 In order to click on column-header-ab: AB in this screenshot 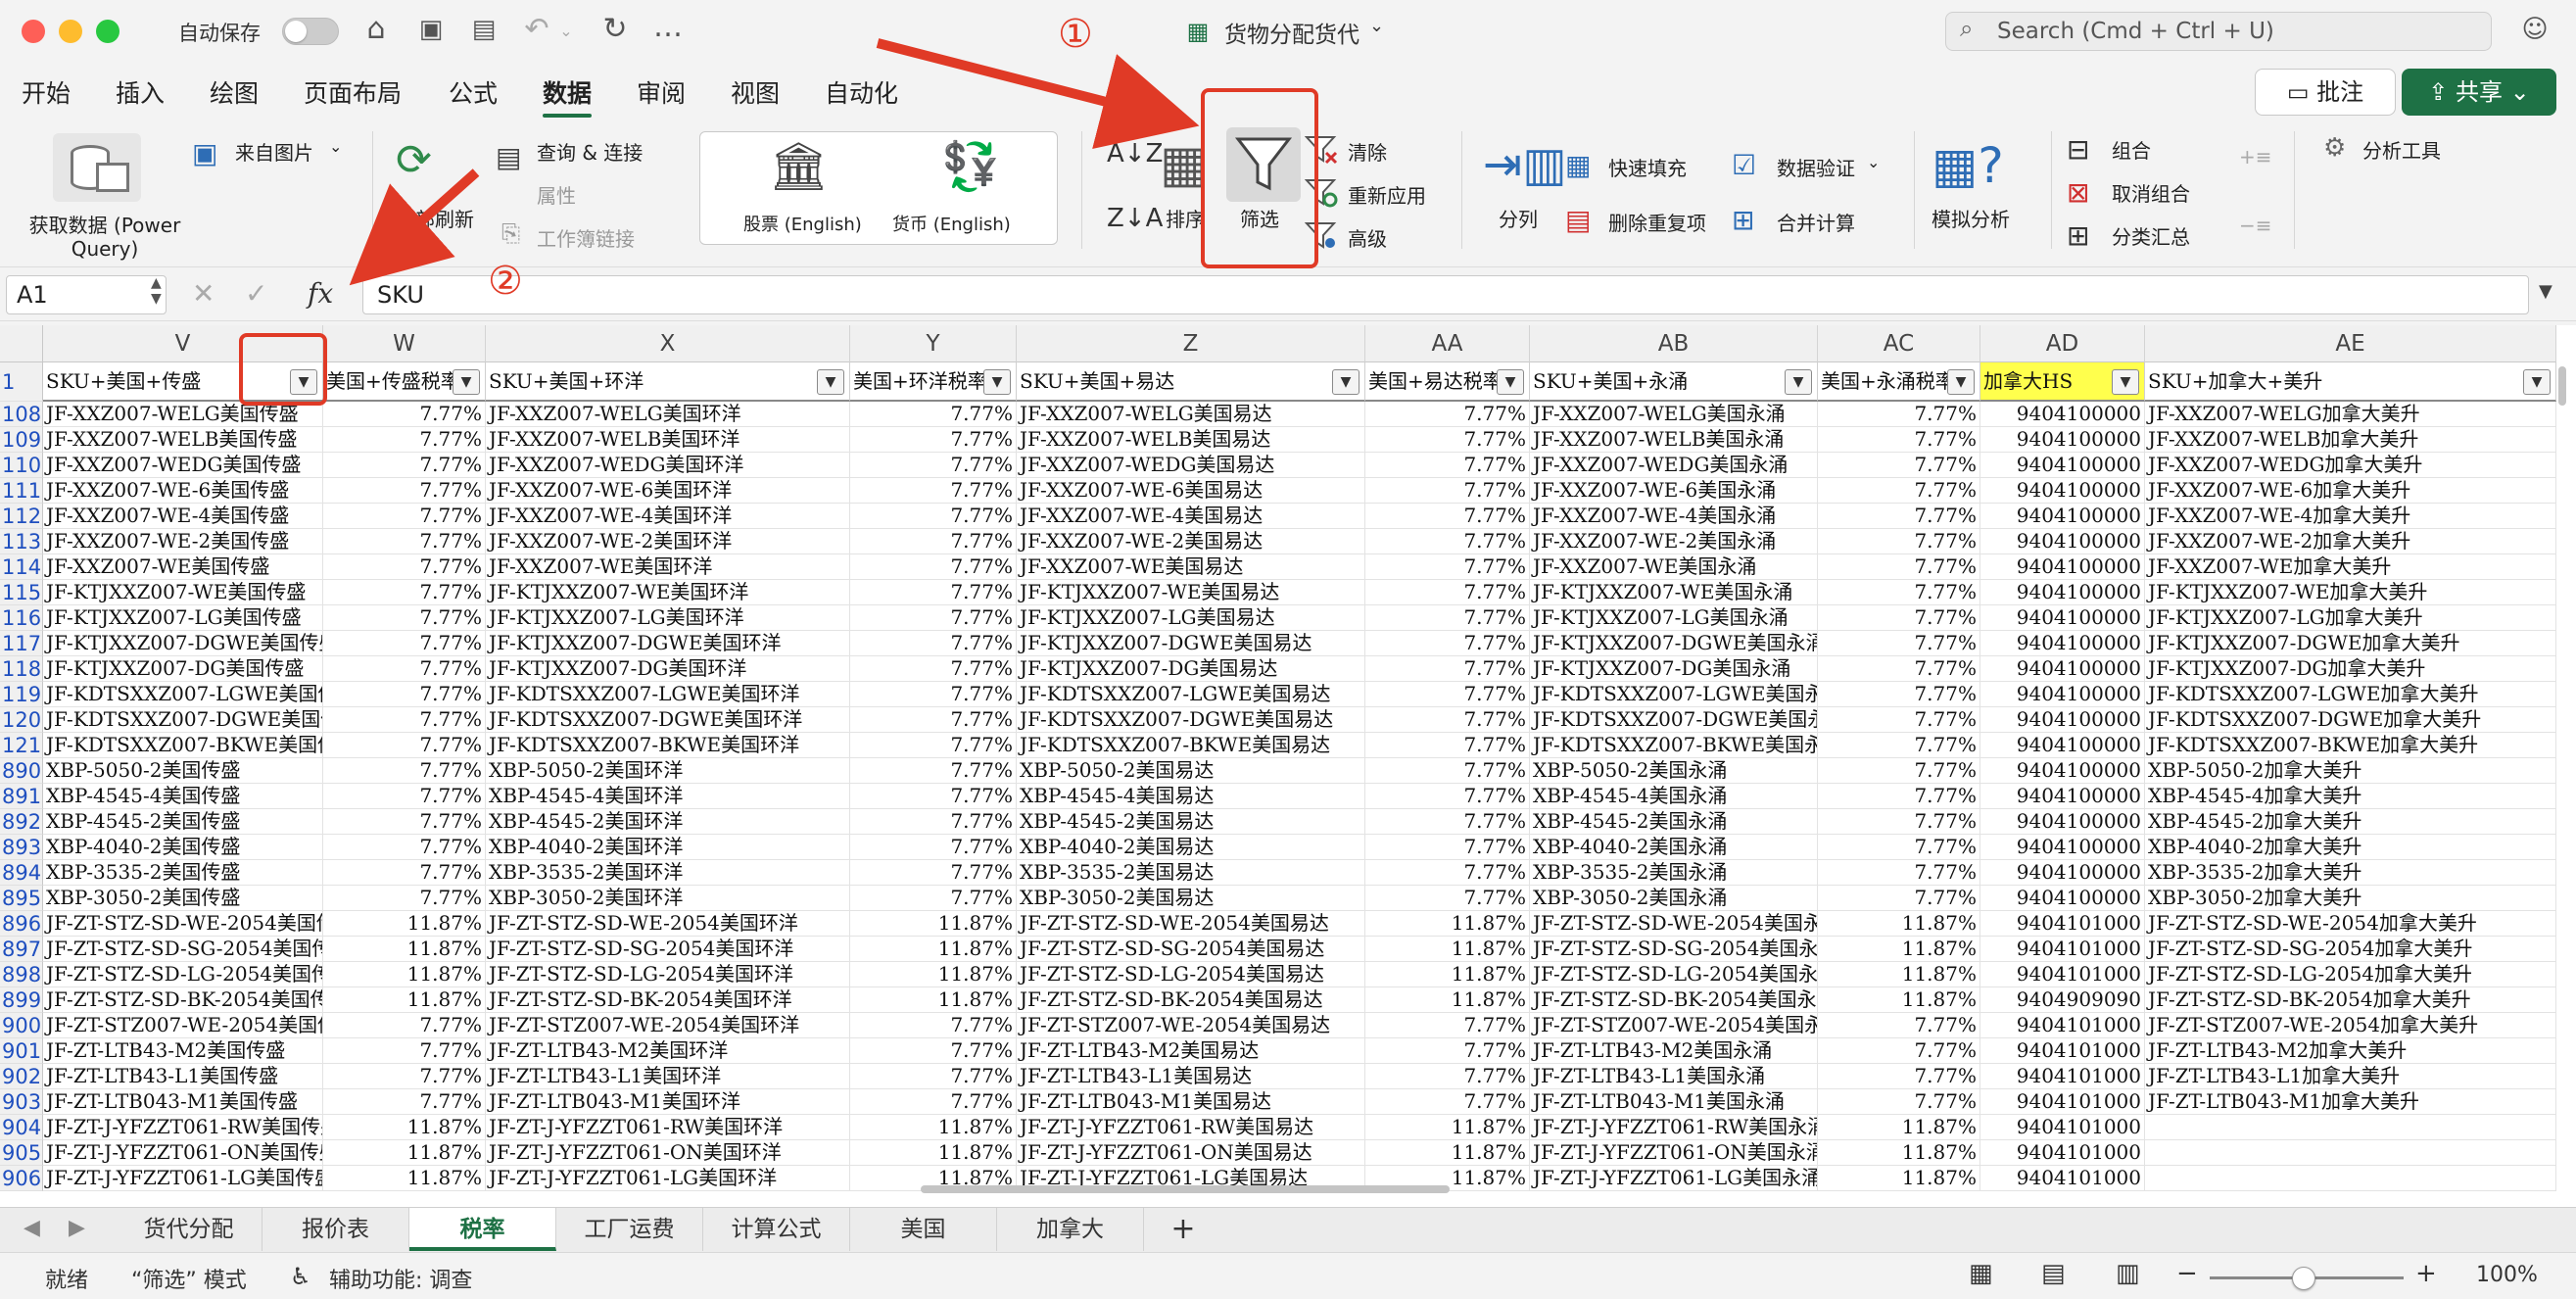, I will do `click(1674, 343)`.